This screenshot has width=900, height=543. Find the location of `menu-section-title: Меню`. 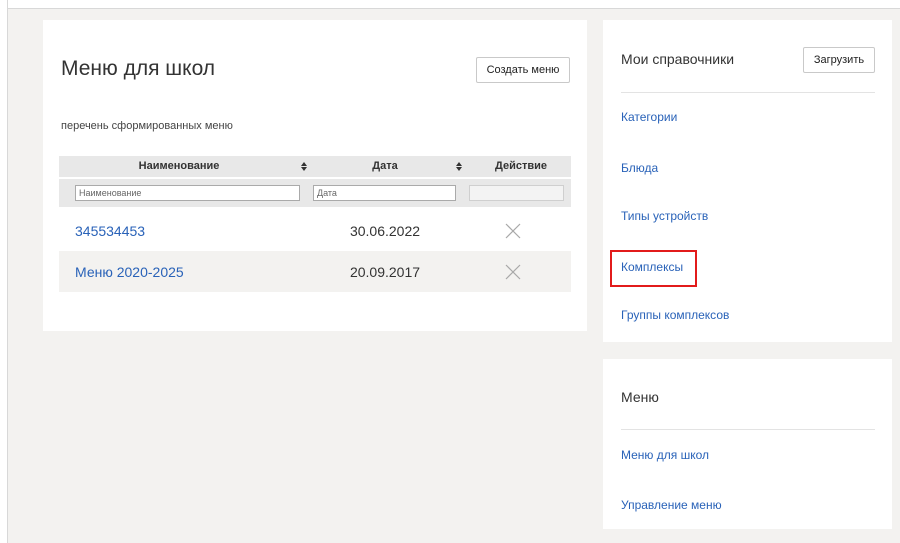

menu-section-title: Меню is located at coordinates (640, 397).